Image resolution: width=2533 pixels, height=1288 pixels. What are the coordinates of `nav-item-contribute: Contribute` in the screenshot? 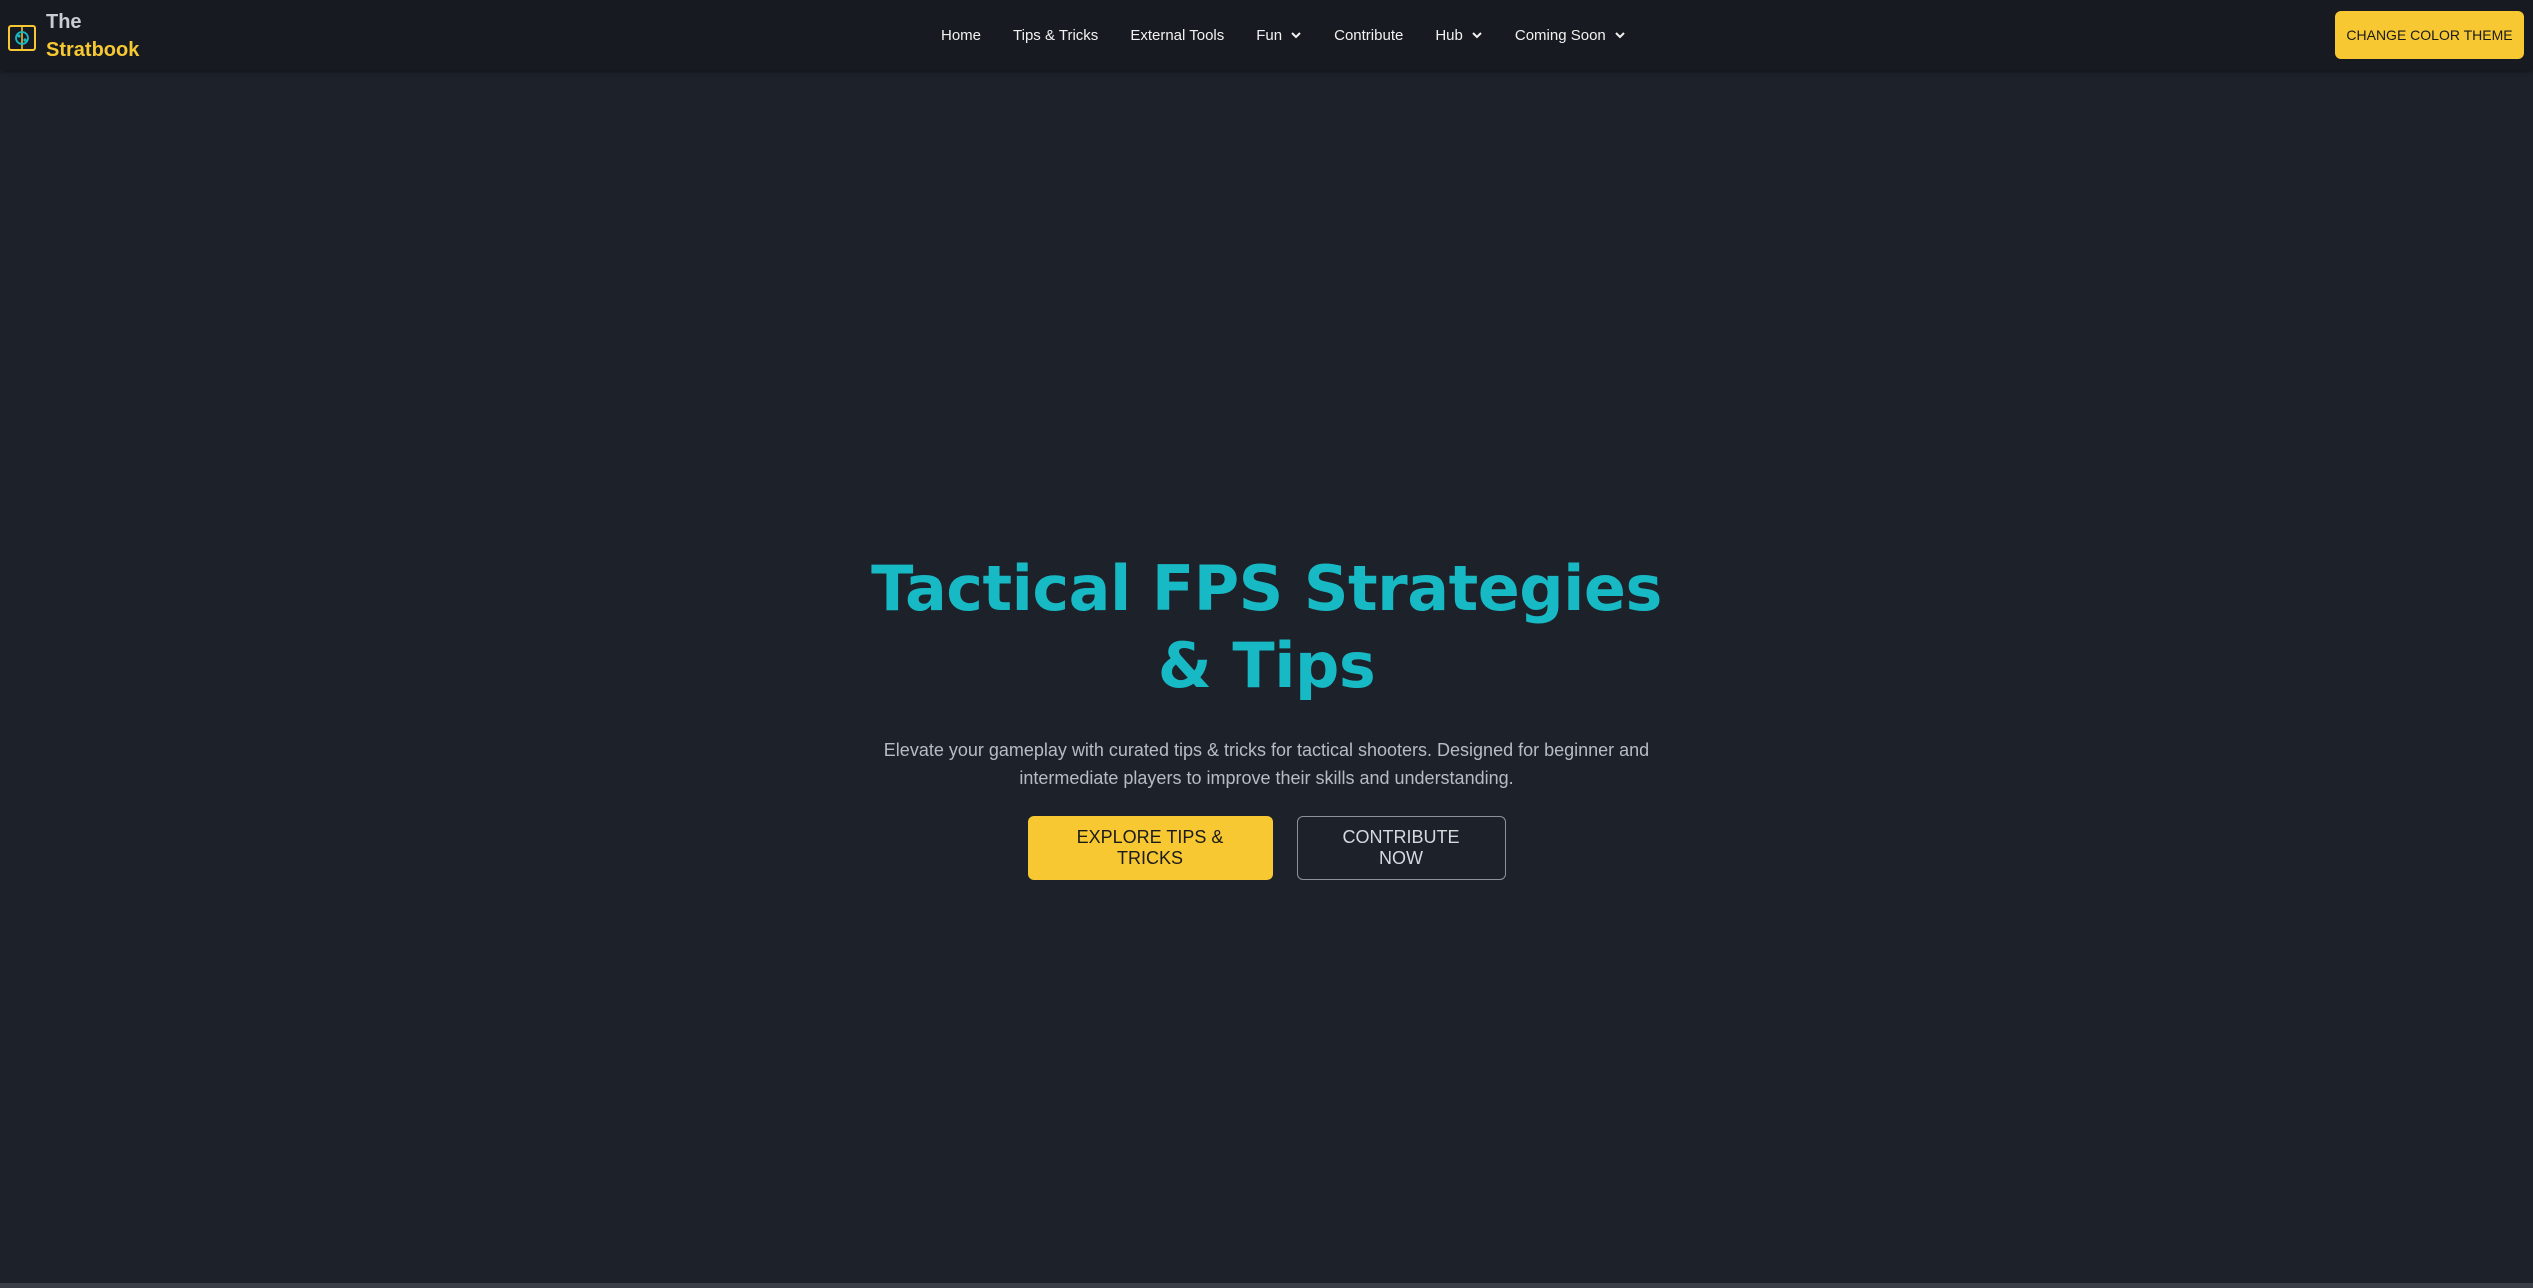 It's located at (1368, 35).